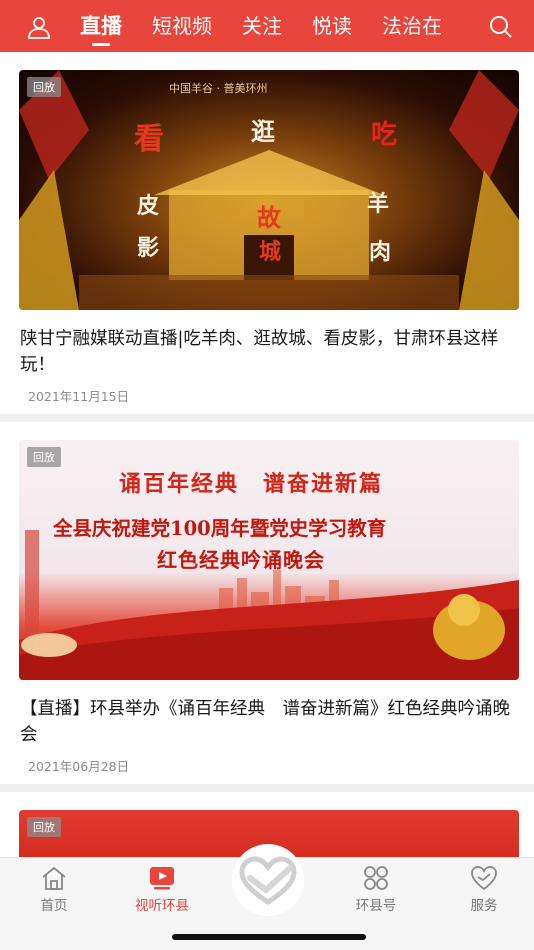 This screenshot has width=534, height=950. What do you see at coordinates (220, 528) in the screenshot?
I see `thumbnail-subheadline: 全县庆祝建党100周年暨党史学习教育` at bounding box center [220, 528].